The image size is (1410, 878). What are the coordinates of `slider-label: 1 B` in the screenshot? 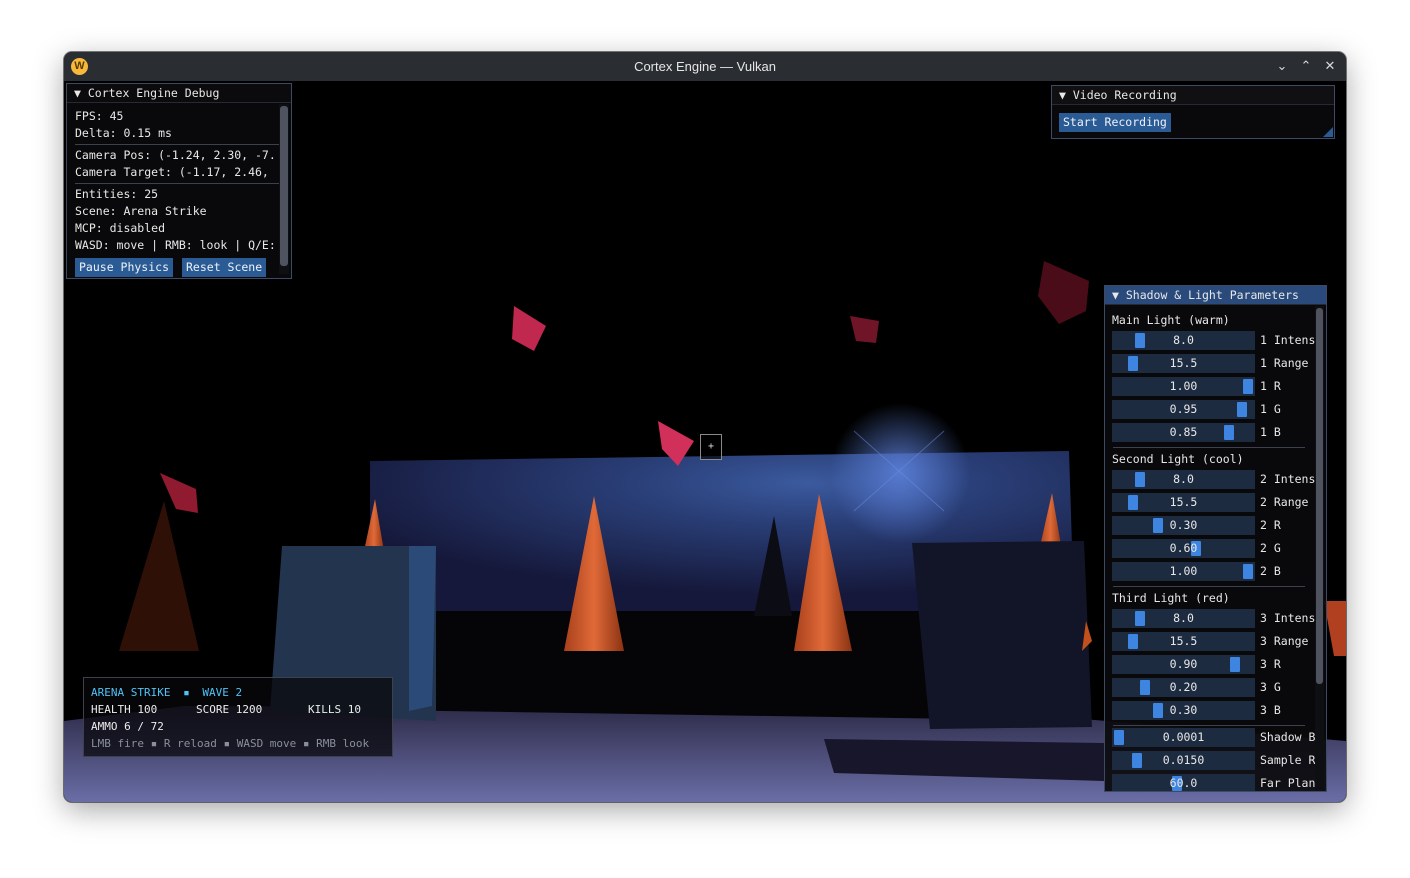 It's located at (1270, 432).